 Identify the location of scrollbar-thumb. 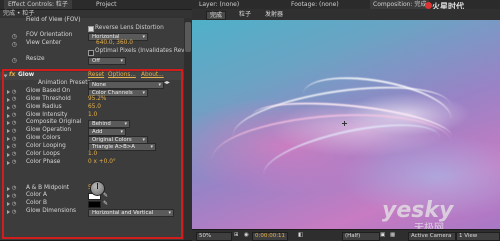
(188, 37).